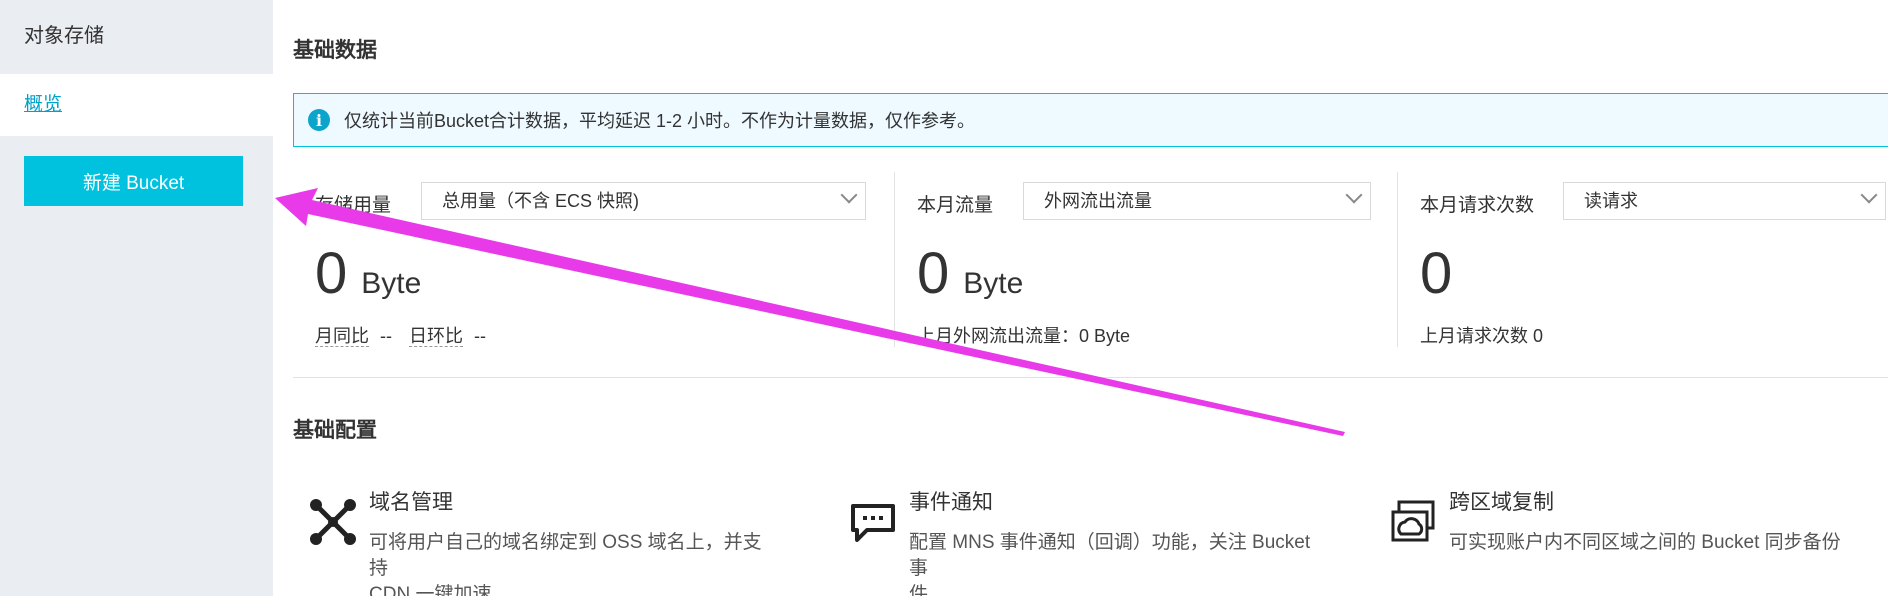 The image size is (1888, 596). What do you see at coordinates (353, 205) in the screenshot?
I see `stat-storage-label: 存储用量` at bounding box center [353, 205].